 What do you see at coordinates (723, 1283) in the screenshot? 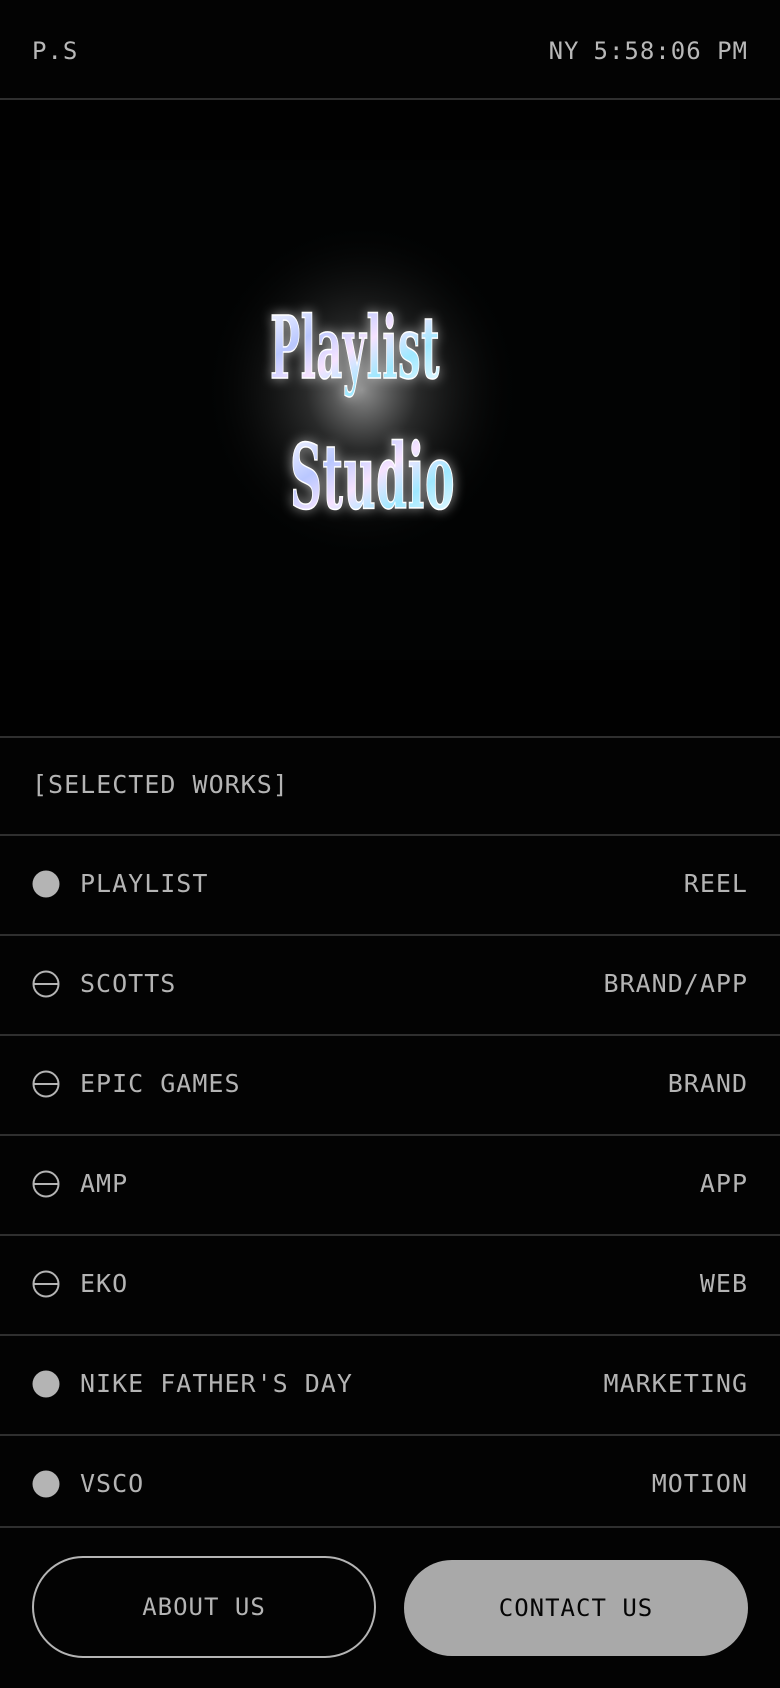
I see `work-category: WEB` at bounding box center [723, 1283].